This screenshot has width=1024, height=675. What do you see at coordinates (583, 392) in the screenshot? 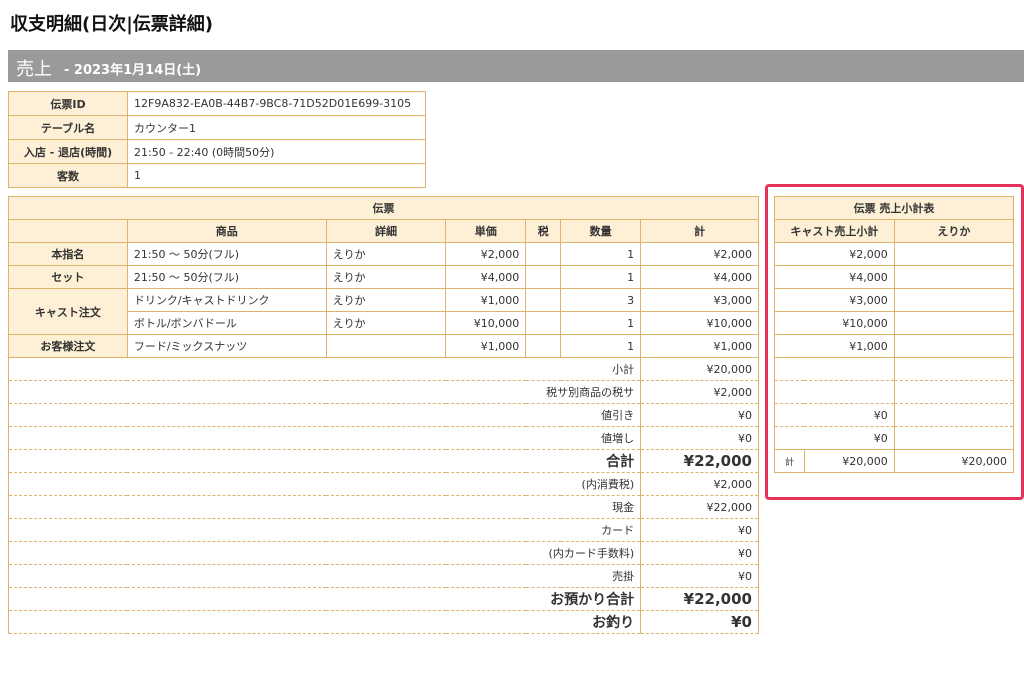
I see `summary-label: 税サ別商品の税サ` at bounding box center [583, 392].